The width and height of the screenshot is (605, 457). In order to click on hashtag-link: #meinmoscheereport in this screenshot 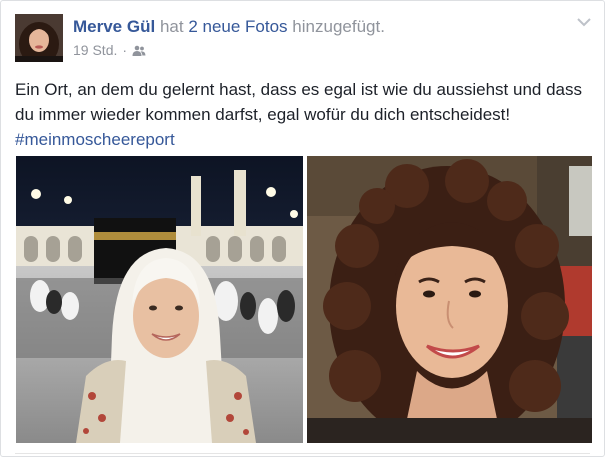, I will do `click(305, 139)`.